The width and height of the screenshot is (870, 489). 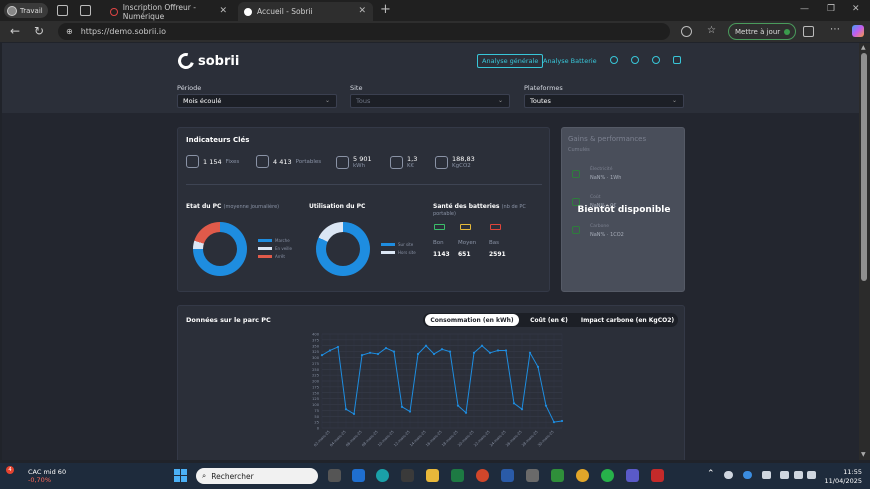 I want to click on onedrive-icon, so click(x=747, y=475).